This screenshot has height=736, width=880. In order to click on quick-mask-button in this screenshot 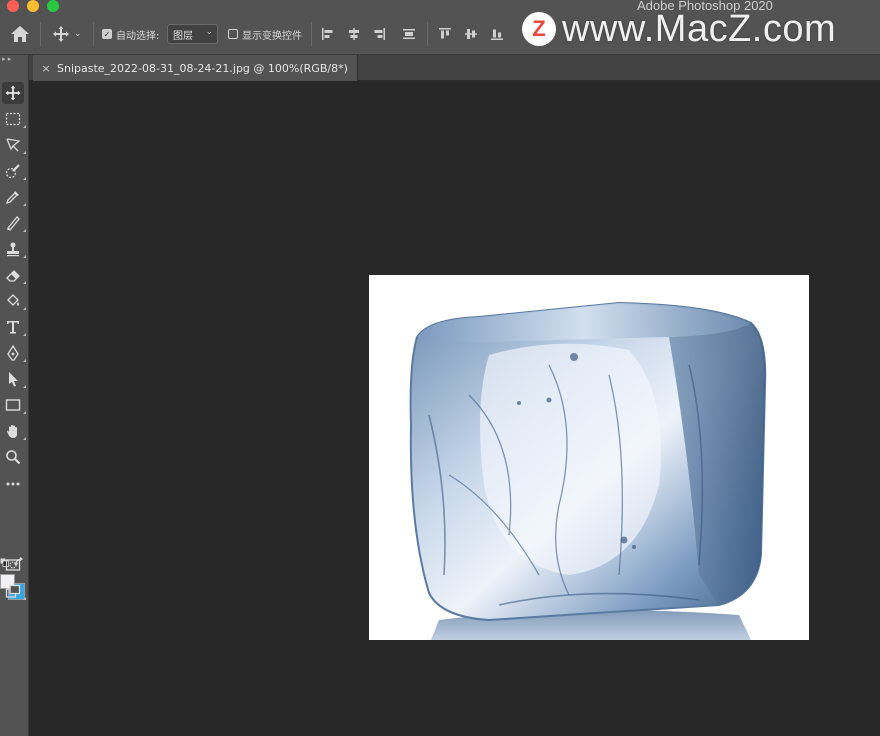, I will do `click(13, 565)`.